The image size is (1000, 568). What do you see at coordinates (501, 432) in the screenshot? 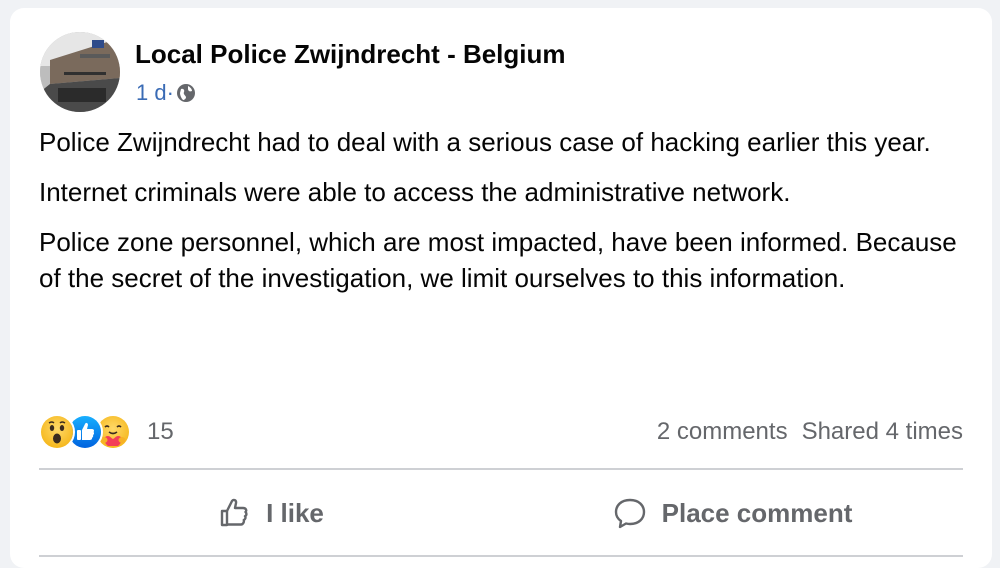
I see `post-stats: 15 2 comments Shared 4 times` at bounding box center [501, 432].